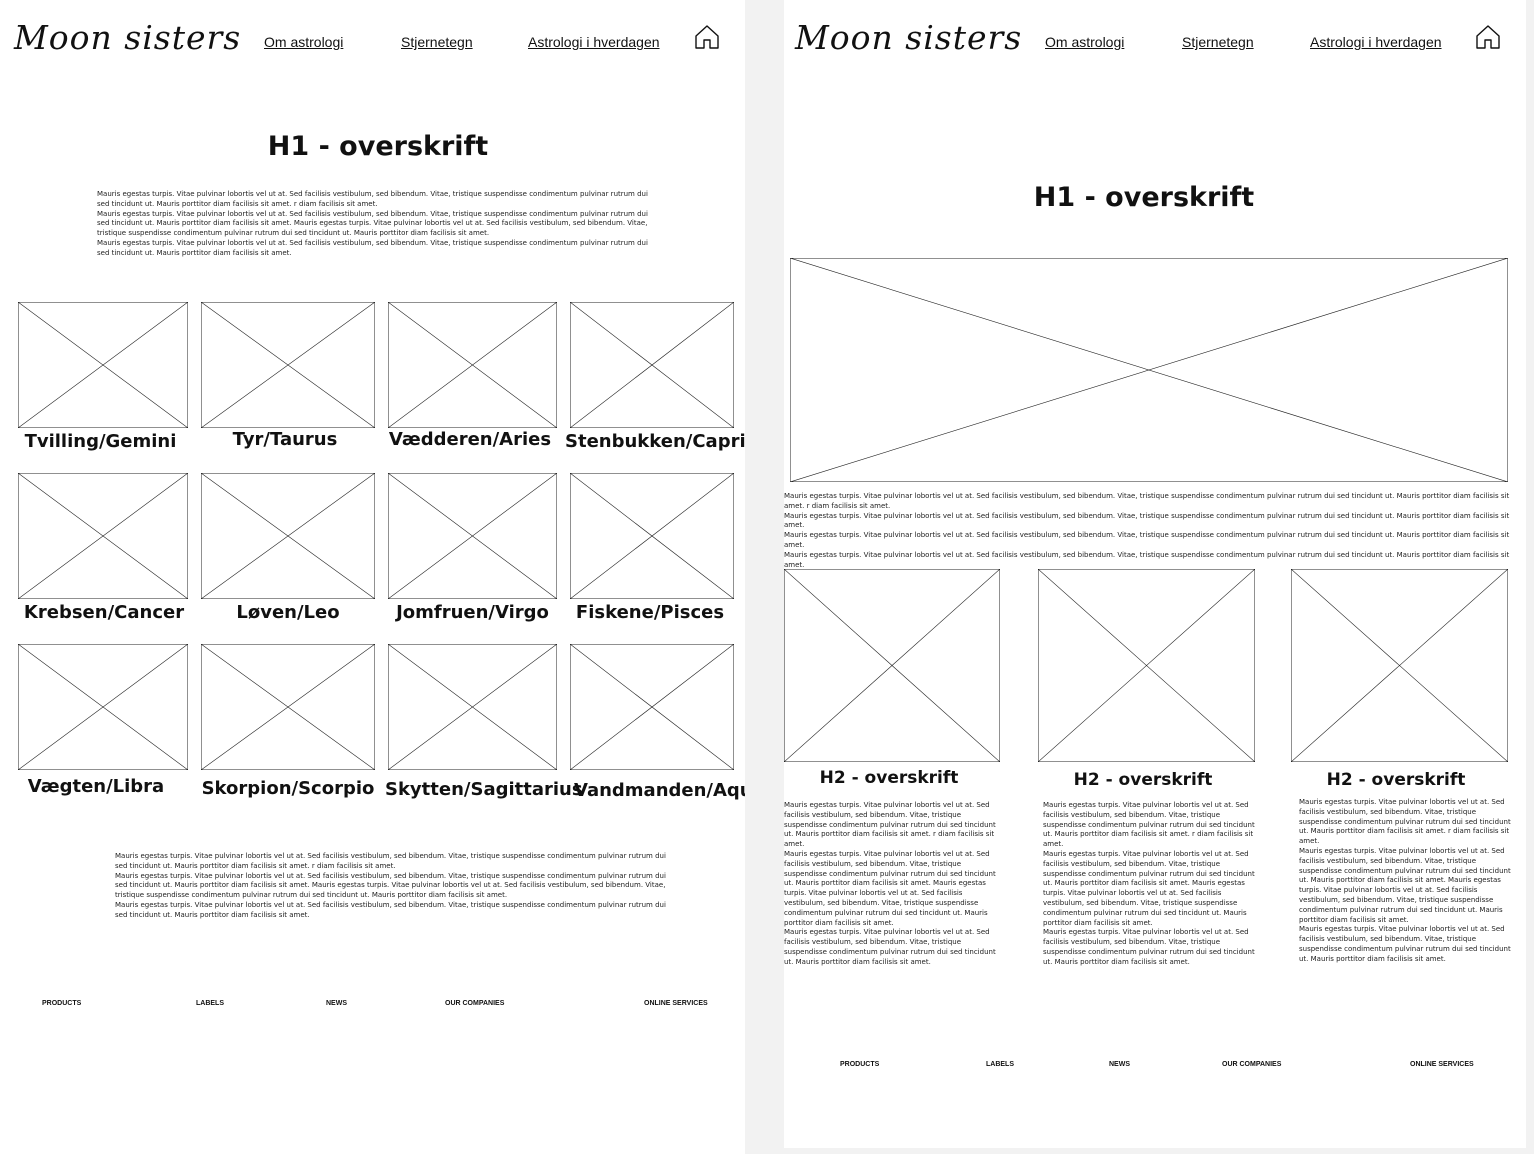 Image resolution: width=1534 pixels, height=1154 pixels. I want to click on pisces-image-placeholder, so click(652, 536).